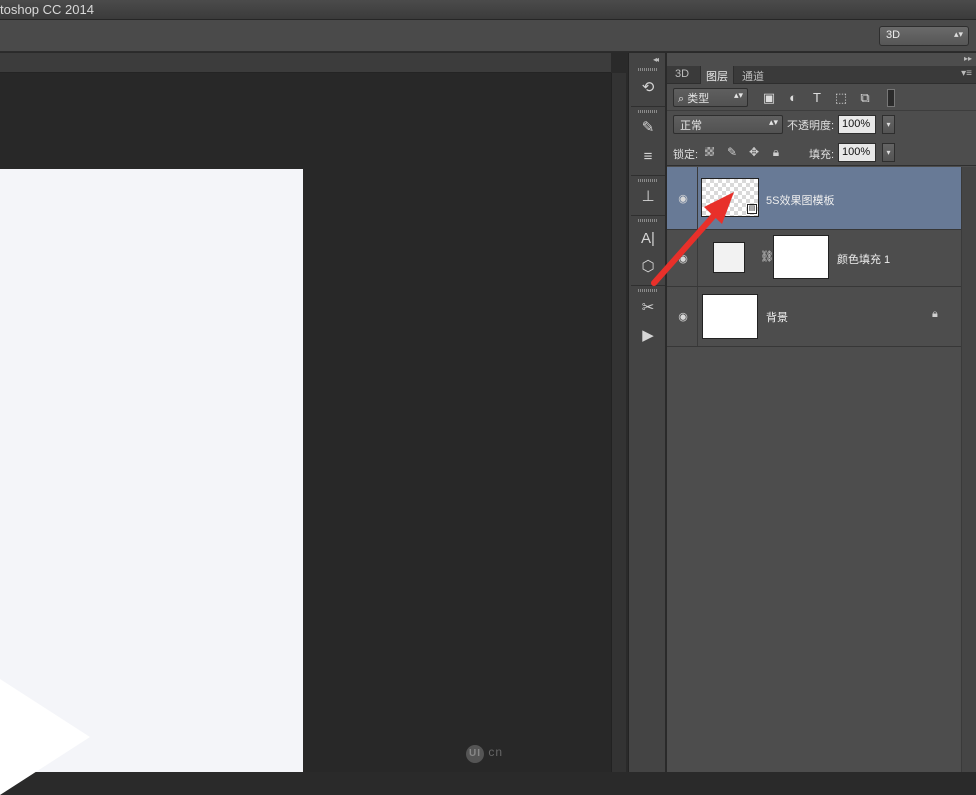  Describe the element at coordinates (800, 200) in the screenshot. I see `layer-name: 5S效果图模板` at that location.